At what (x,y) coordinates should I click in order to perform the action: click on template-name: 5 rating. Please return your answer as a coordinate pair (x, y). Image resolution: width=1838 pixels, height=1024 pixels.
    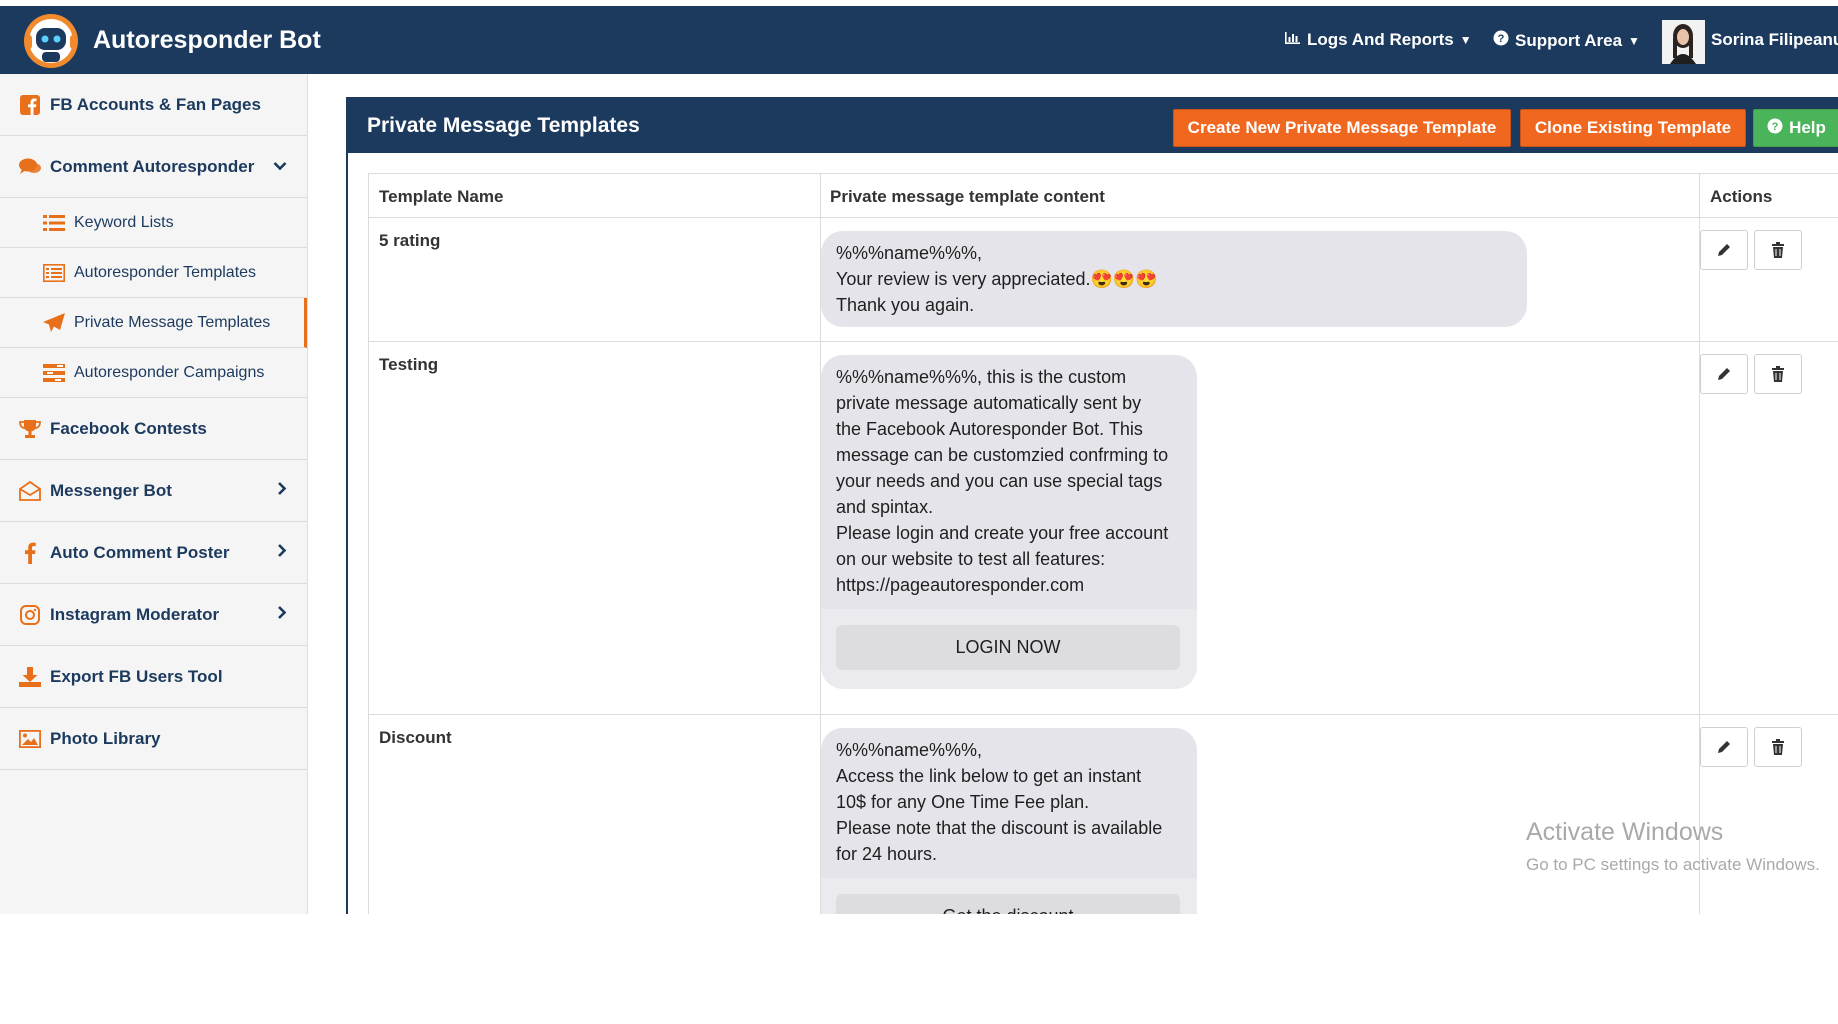
    Looking at the image, I should click on (410, 240).